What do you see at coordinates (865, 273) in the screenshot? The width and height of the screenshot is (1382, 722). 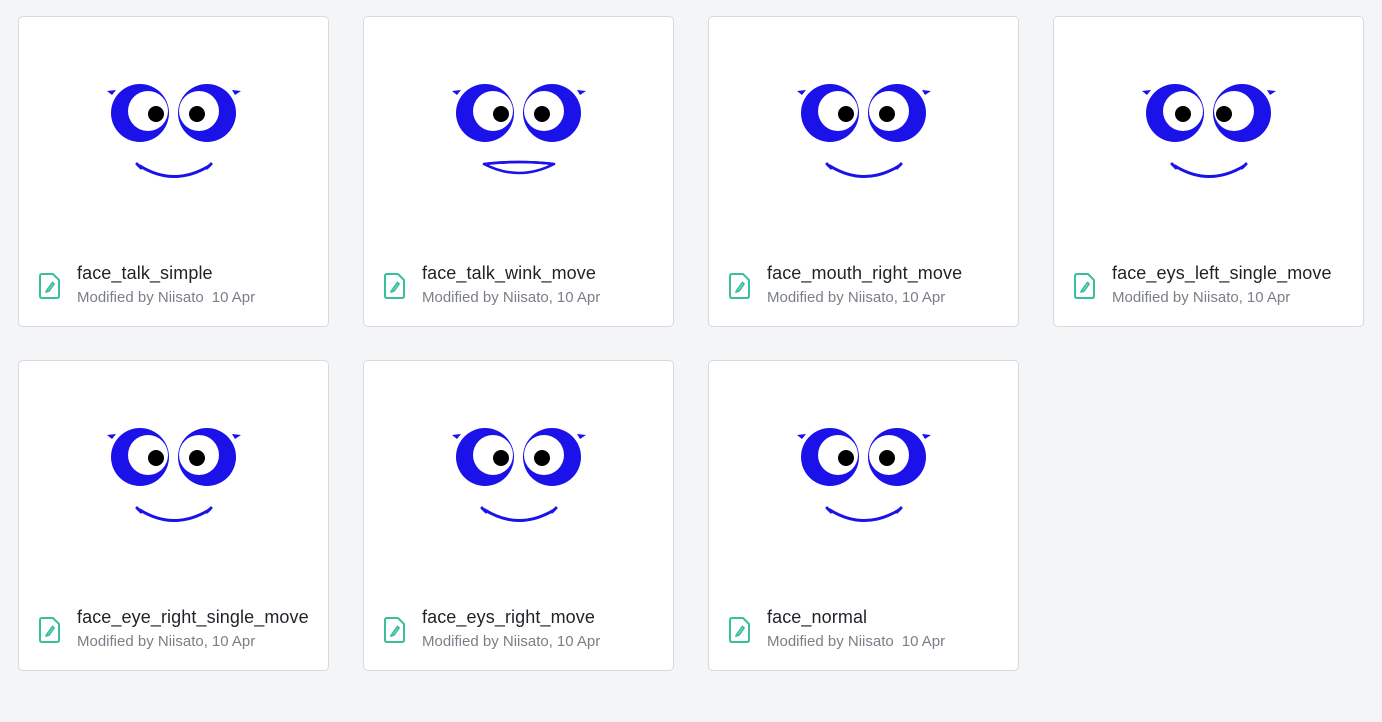 I see `file-name: face_mouth_right_move` at bounding box center [865, 273].